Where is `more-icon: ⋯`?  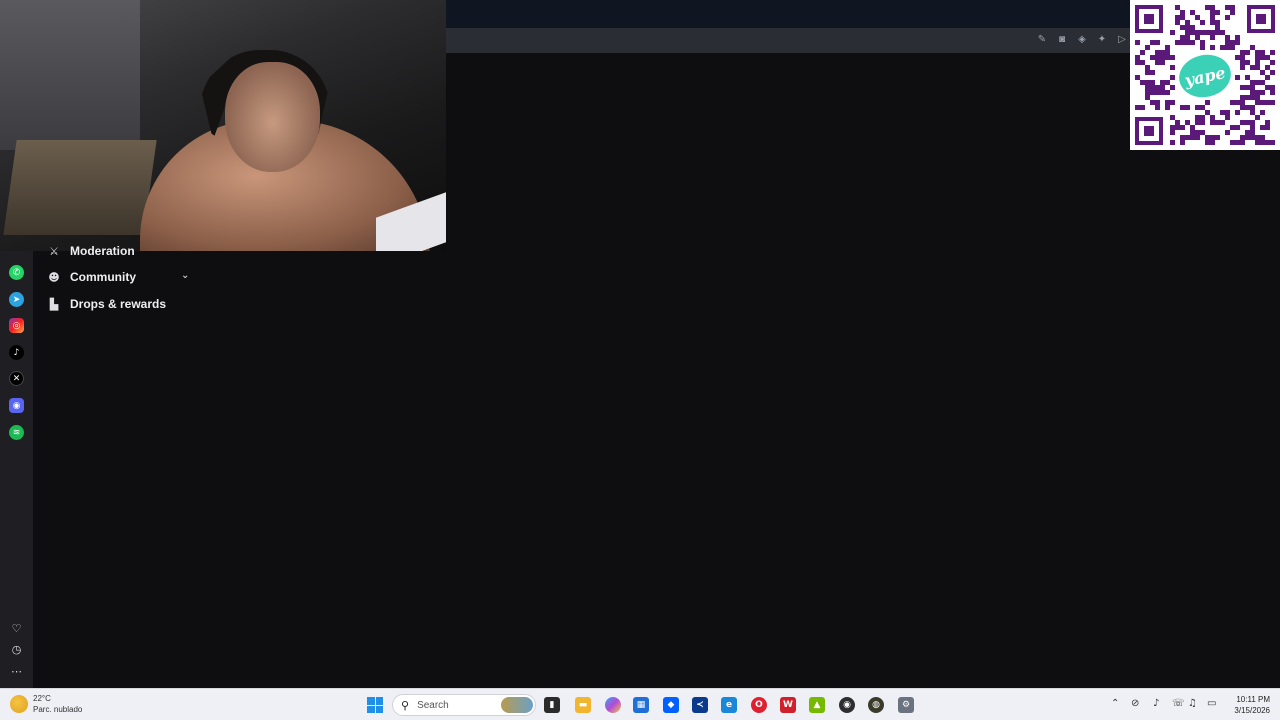 more-icon: ⋯ is located at coordinates (16, 671).